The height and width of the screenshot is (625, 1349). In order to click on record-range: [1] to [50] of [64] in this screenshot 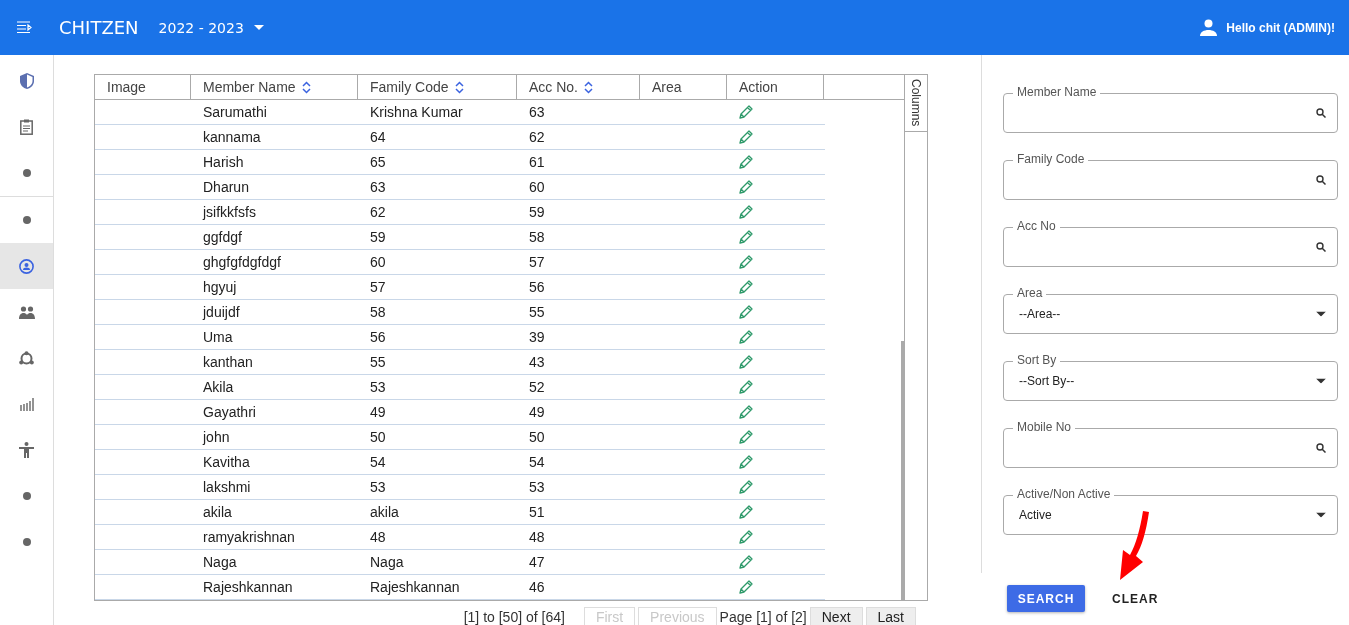, I will do `click(514, 616)`.